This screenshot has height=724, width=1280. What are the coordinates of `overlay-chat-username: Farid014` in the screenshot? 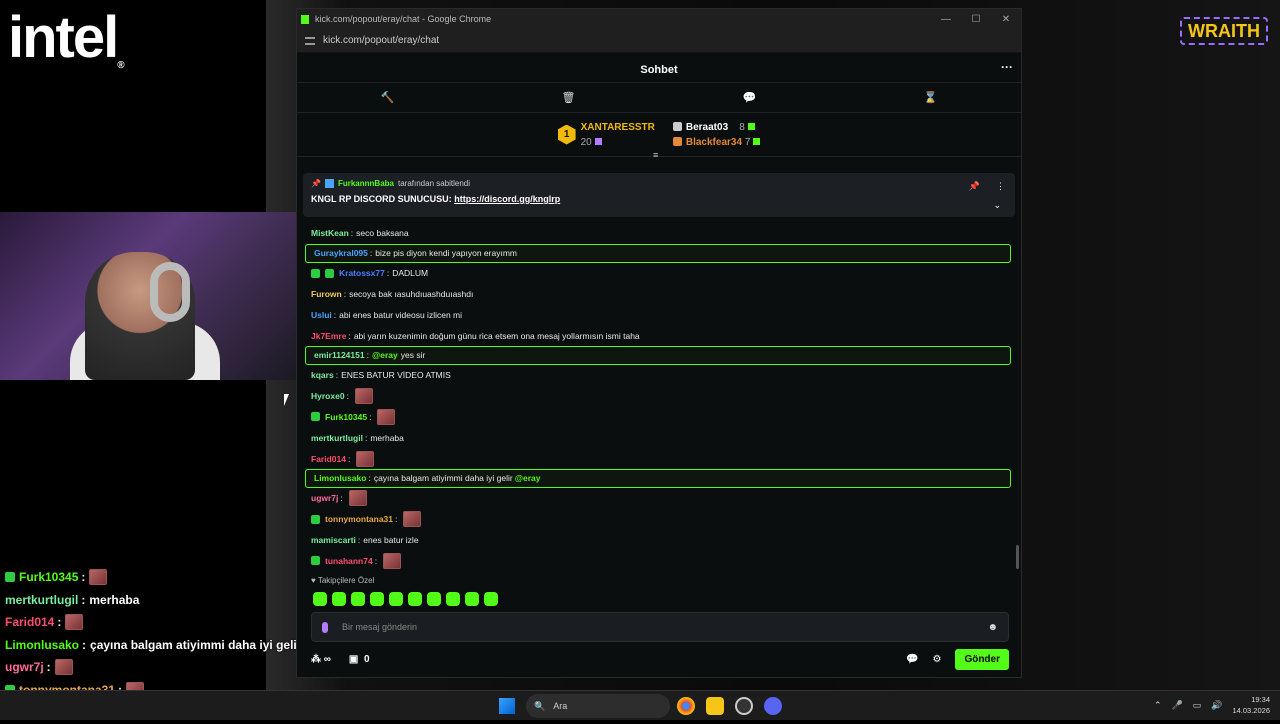 It's located at (30, 622).